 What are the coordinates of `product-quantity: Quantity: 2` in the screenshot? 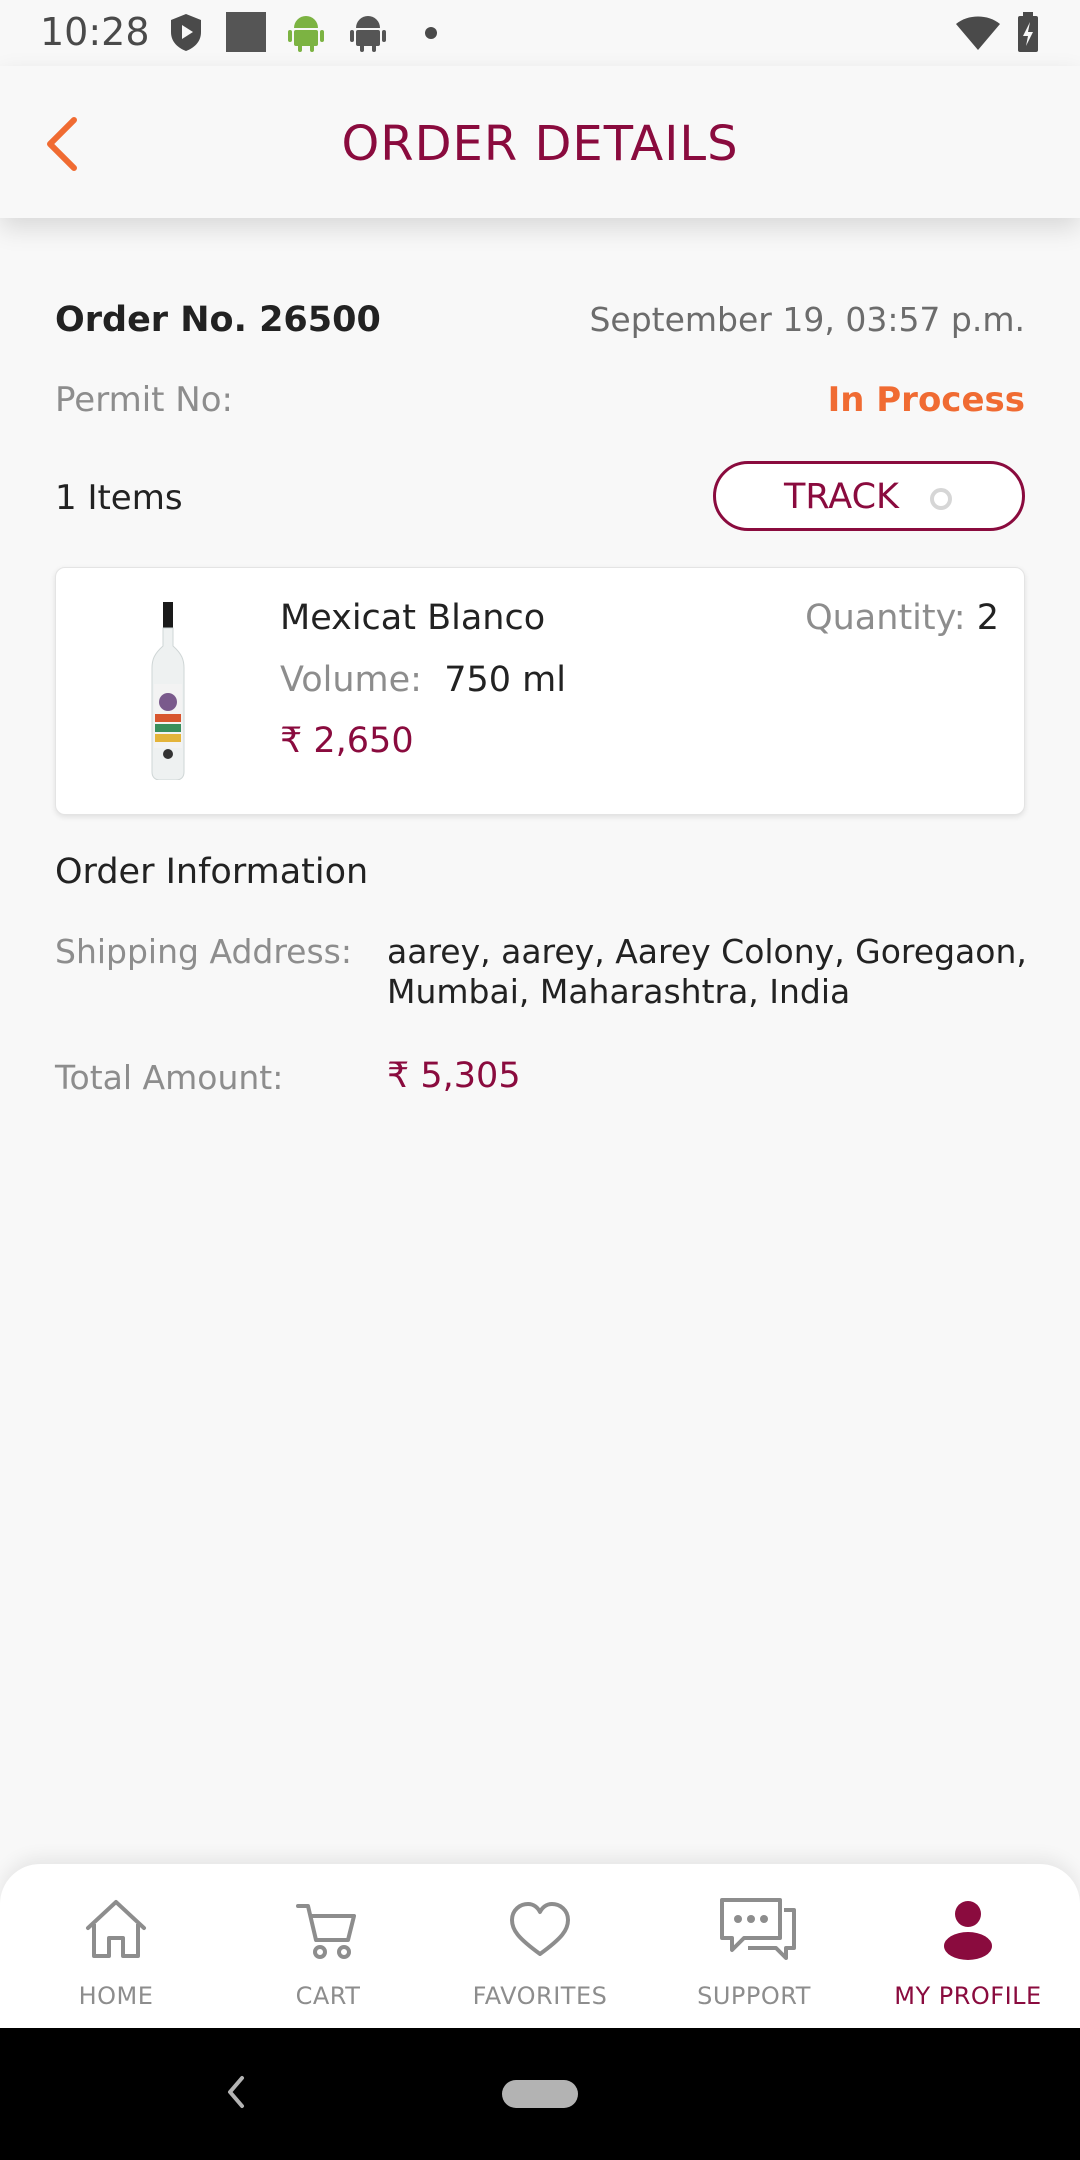 It's located at (902, 618).